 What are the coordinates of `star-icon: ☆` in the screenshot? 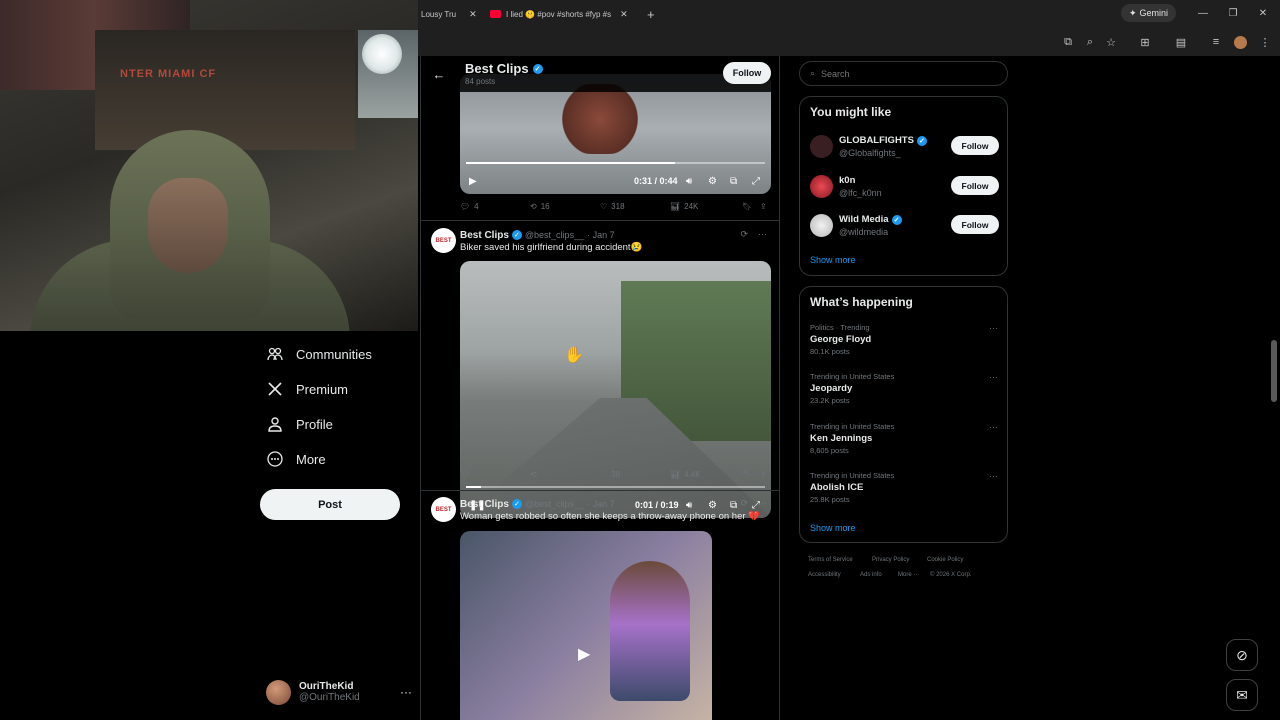 It's located at (1111, 42).